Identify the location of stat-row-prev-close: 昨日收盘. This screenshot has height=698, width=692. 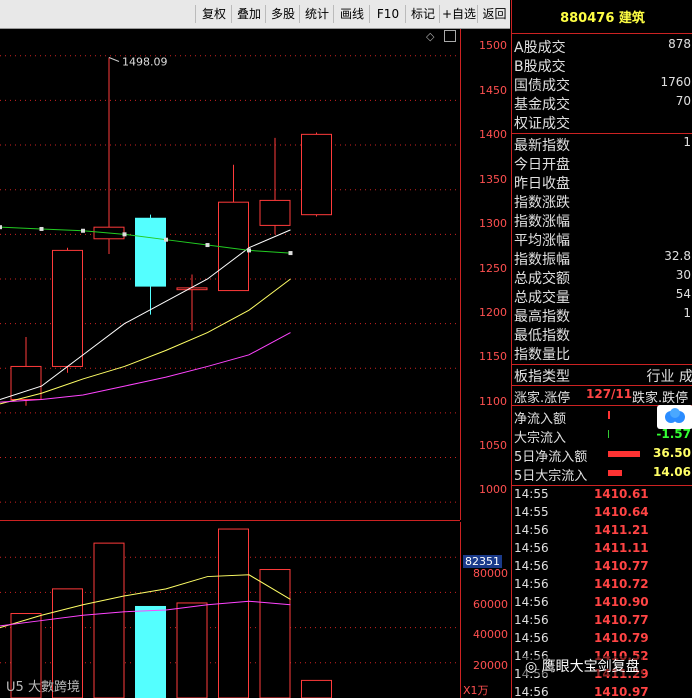
(542, 184).